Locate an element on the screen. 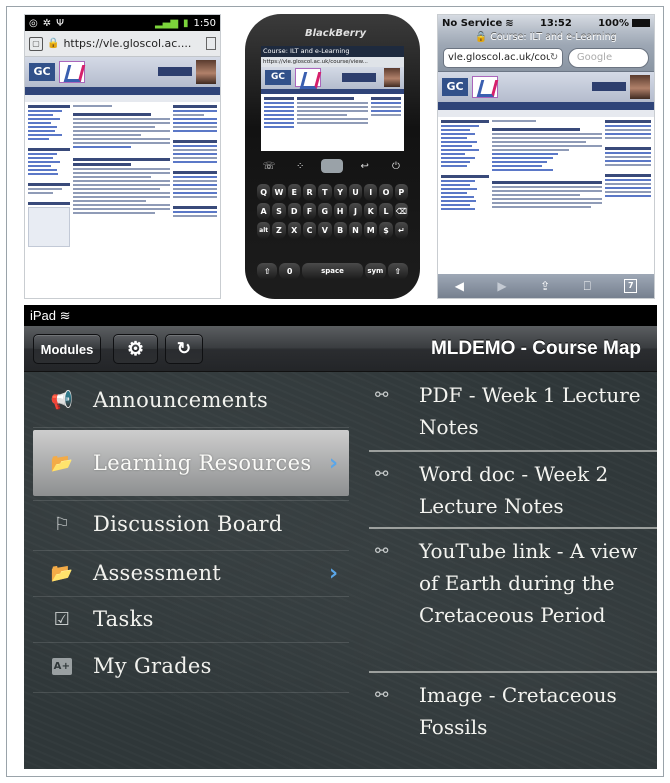 The height and width of the screenshot is (783, 670). reload-icon: ↻ is located at coordinates (556, 58).